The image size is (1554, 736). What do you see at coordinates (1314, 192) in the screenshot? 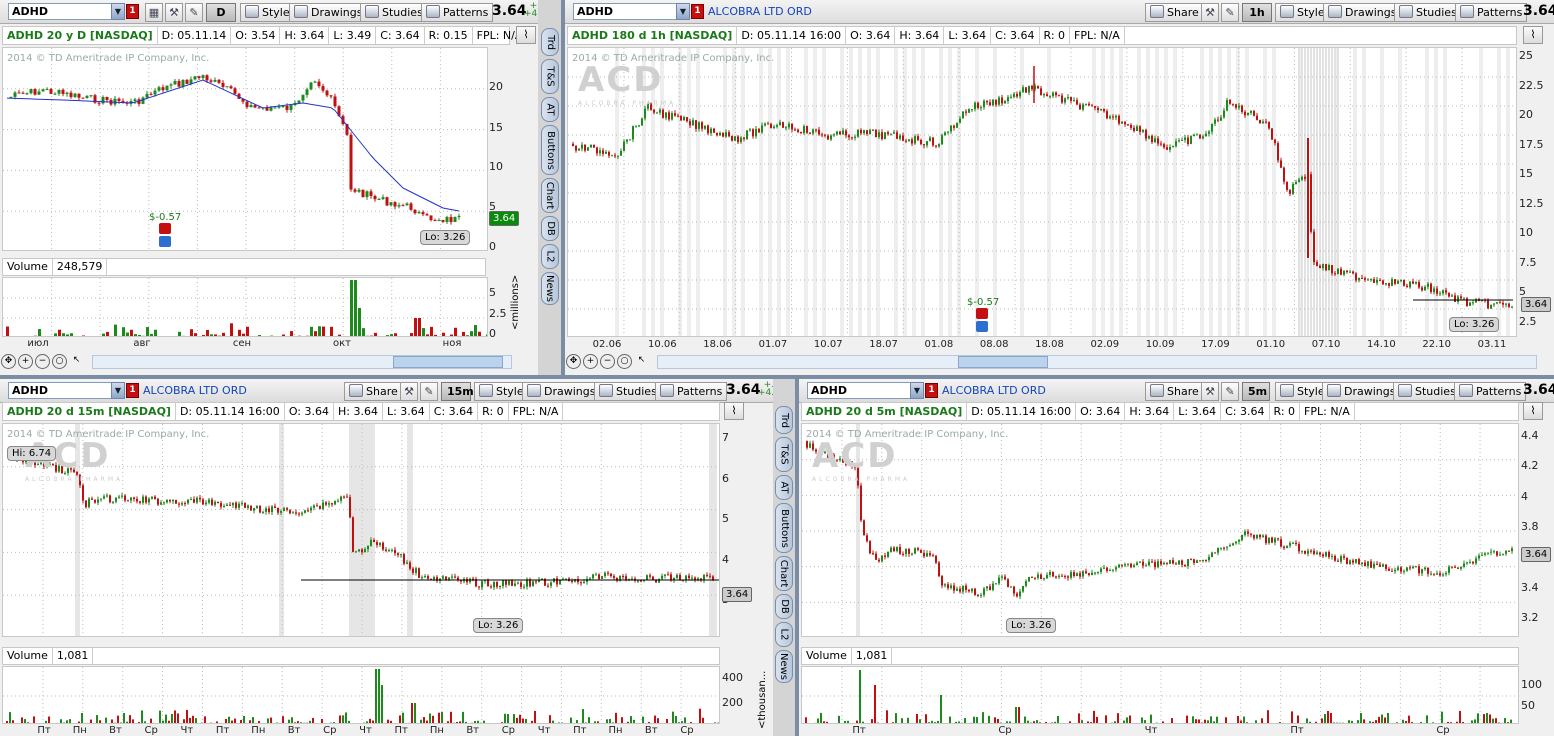
I see `session-shade` at bounding box center [1314, 192].